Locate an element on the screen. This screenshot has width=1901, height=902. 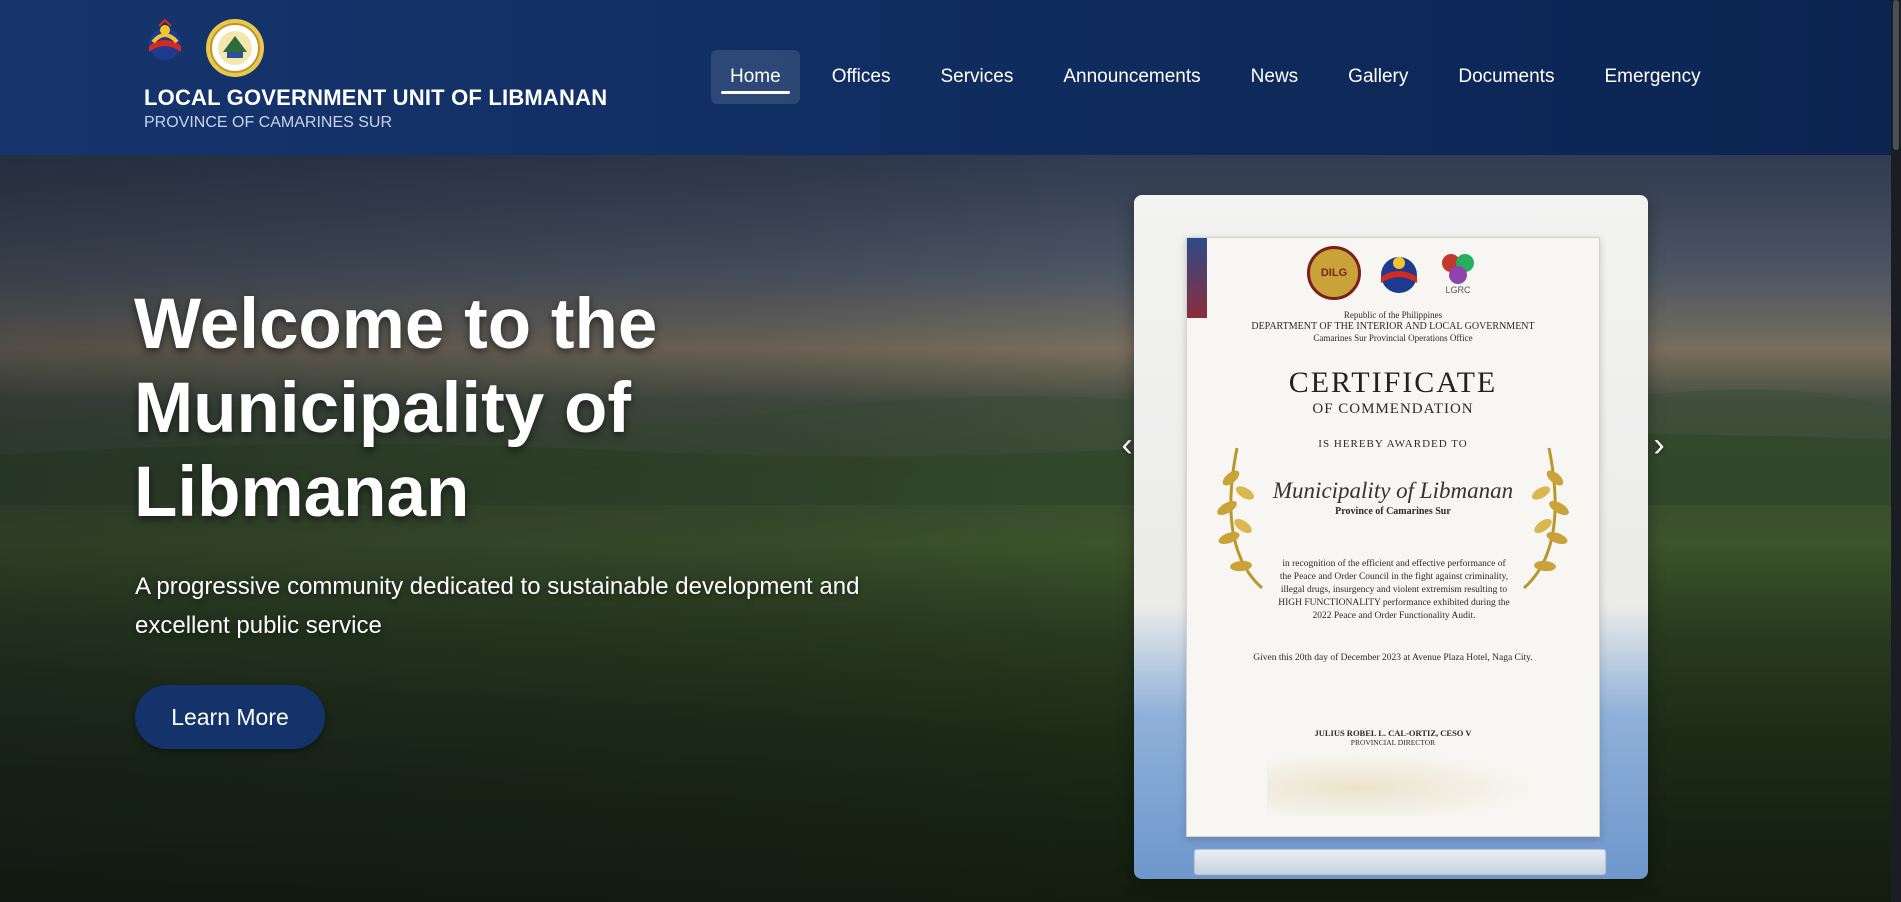
bagong-pilipinas-logo is located at coordinates (165, 41).